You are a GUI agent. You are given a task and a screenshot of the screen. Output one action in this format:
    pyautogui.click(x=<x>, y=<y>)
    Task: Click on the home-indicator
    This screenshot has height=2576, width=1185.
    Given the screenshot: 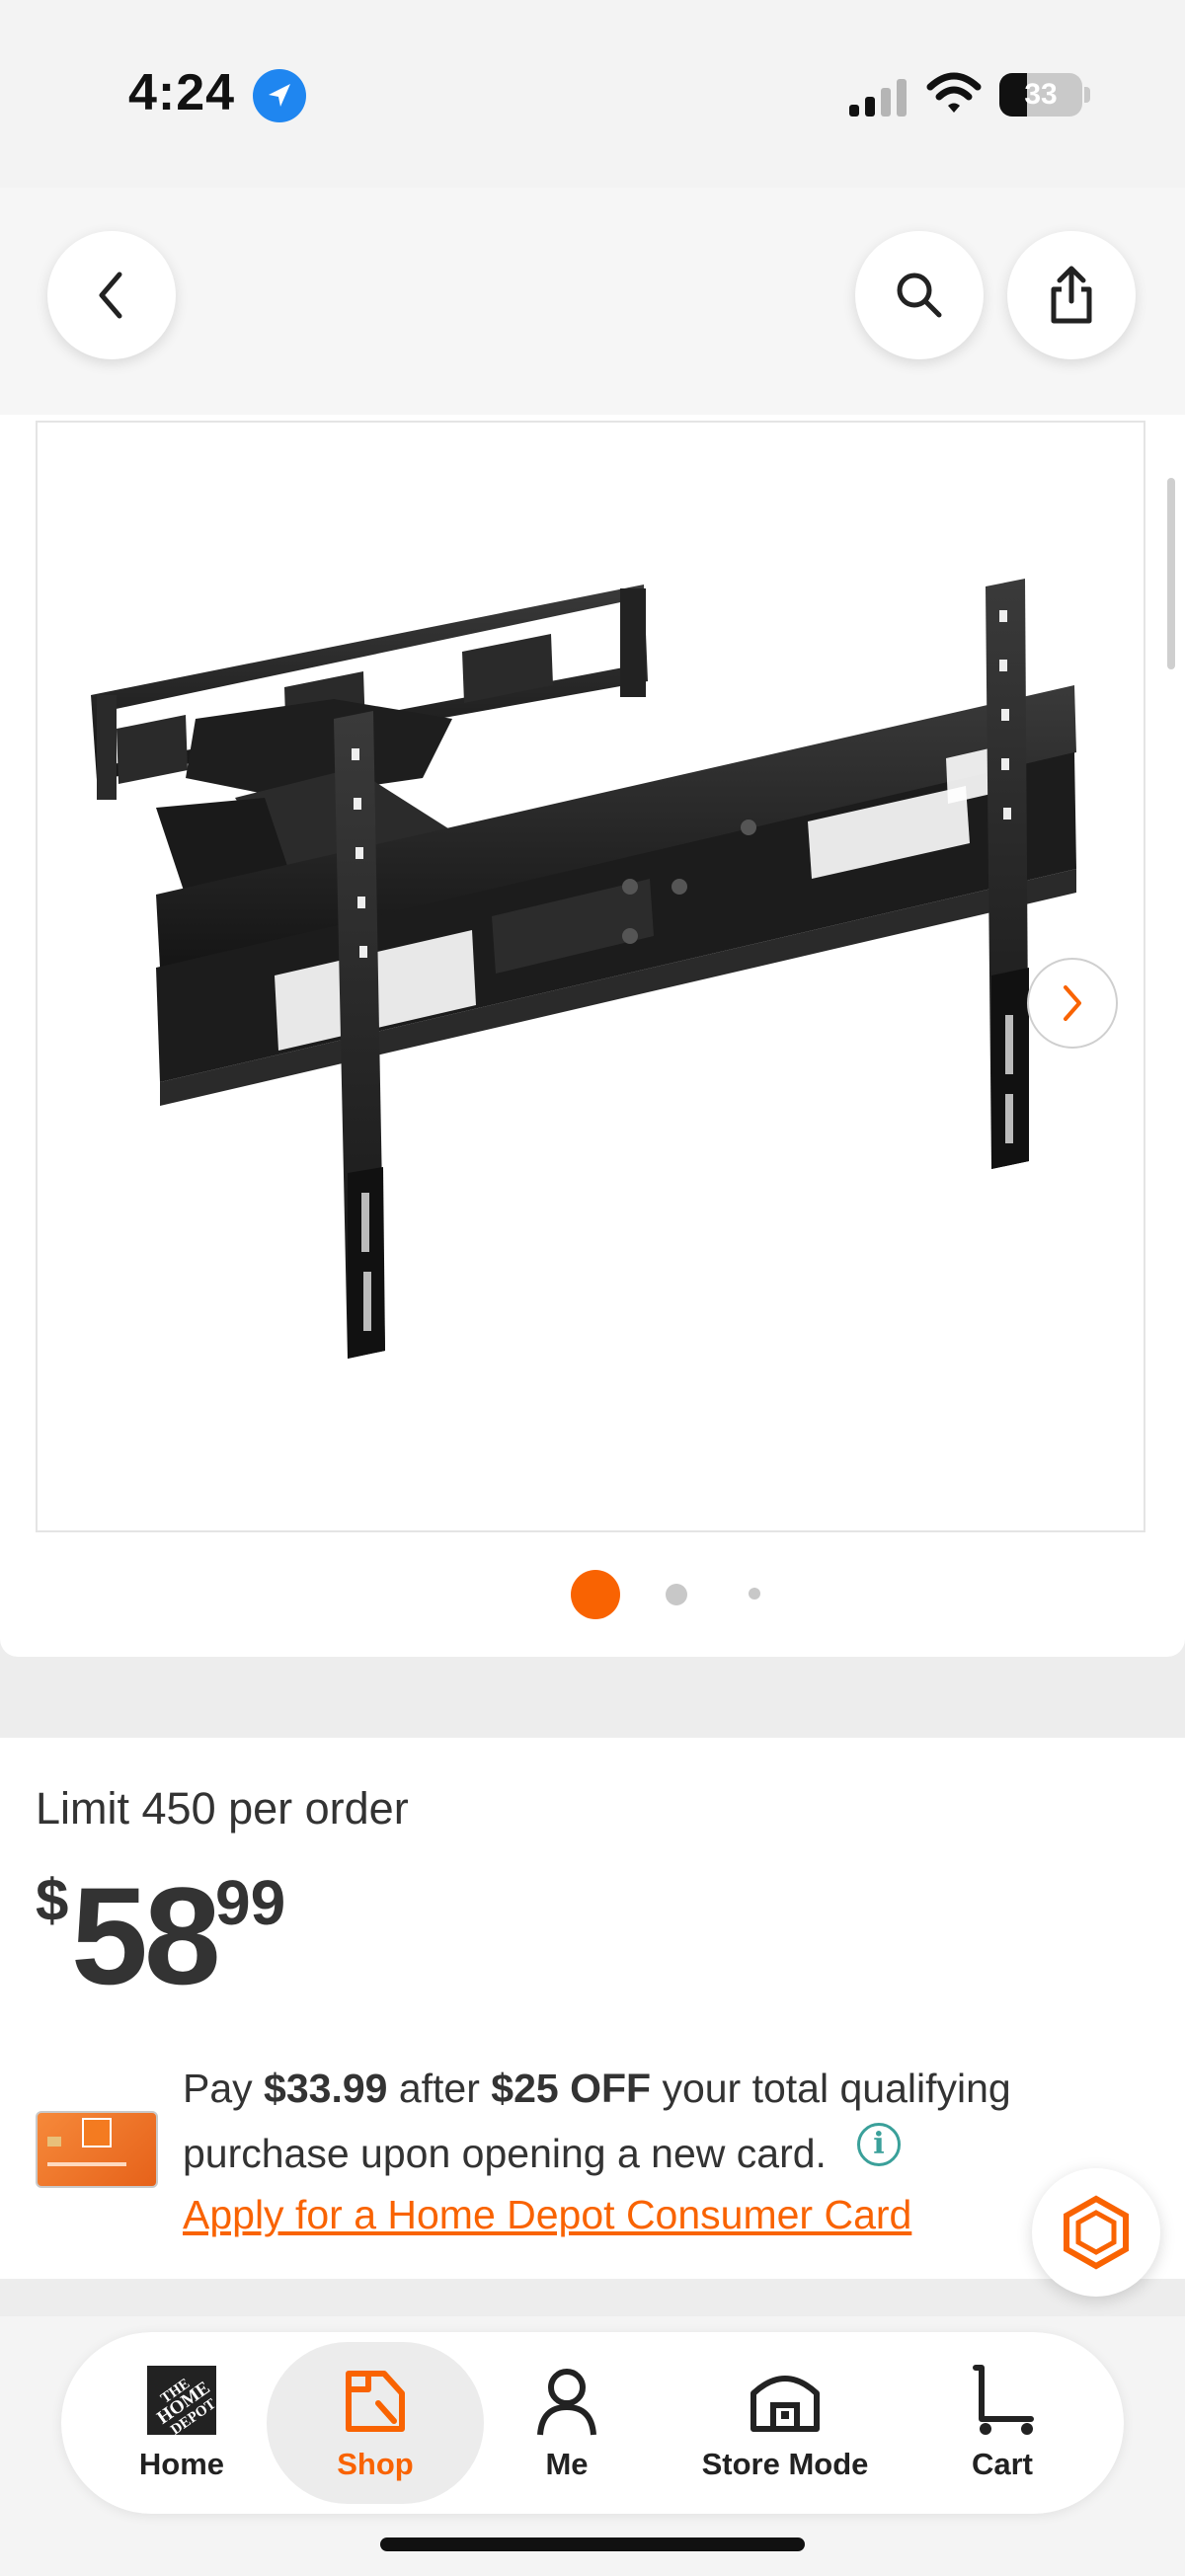 What is the action you would take?
    pyautogui.click(x=592, y=2544)
    